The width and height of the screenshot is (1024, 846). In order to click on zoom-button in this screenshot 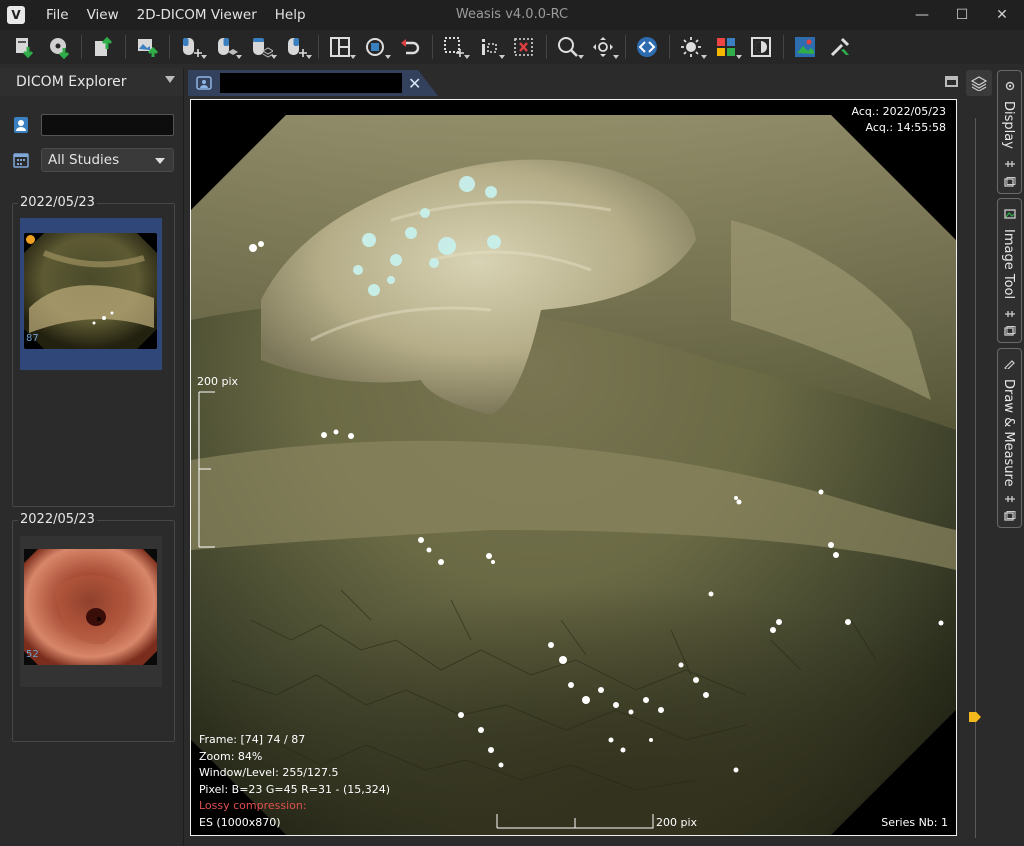, I will do `click(568, 47)`.